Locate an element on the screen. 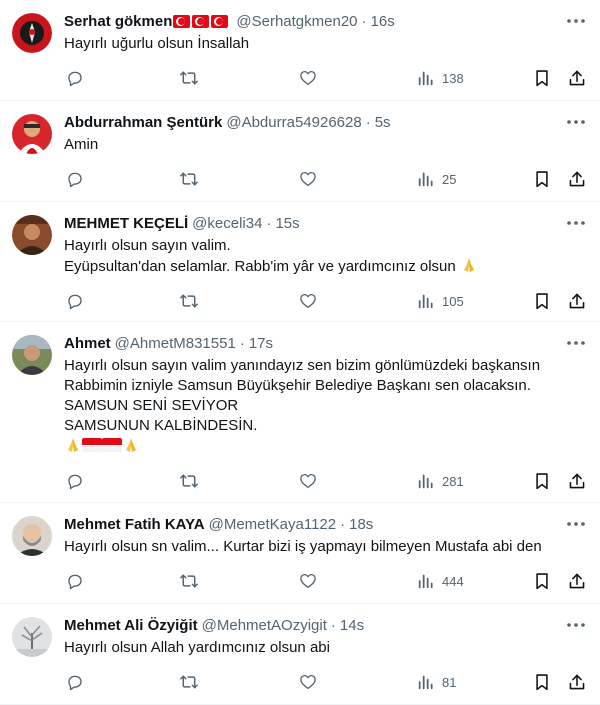 This screenshot has height=705, width=600. author-name: Serhat gökmen is located at coordinates (118, 21).